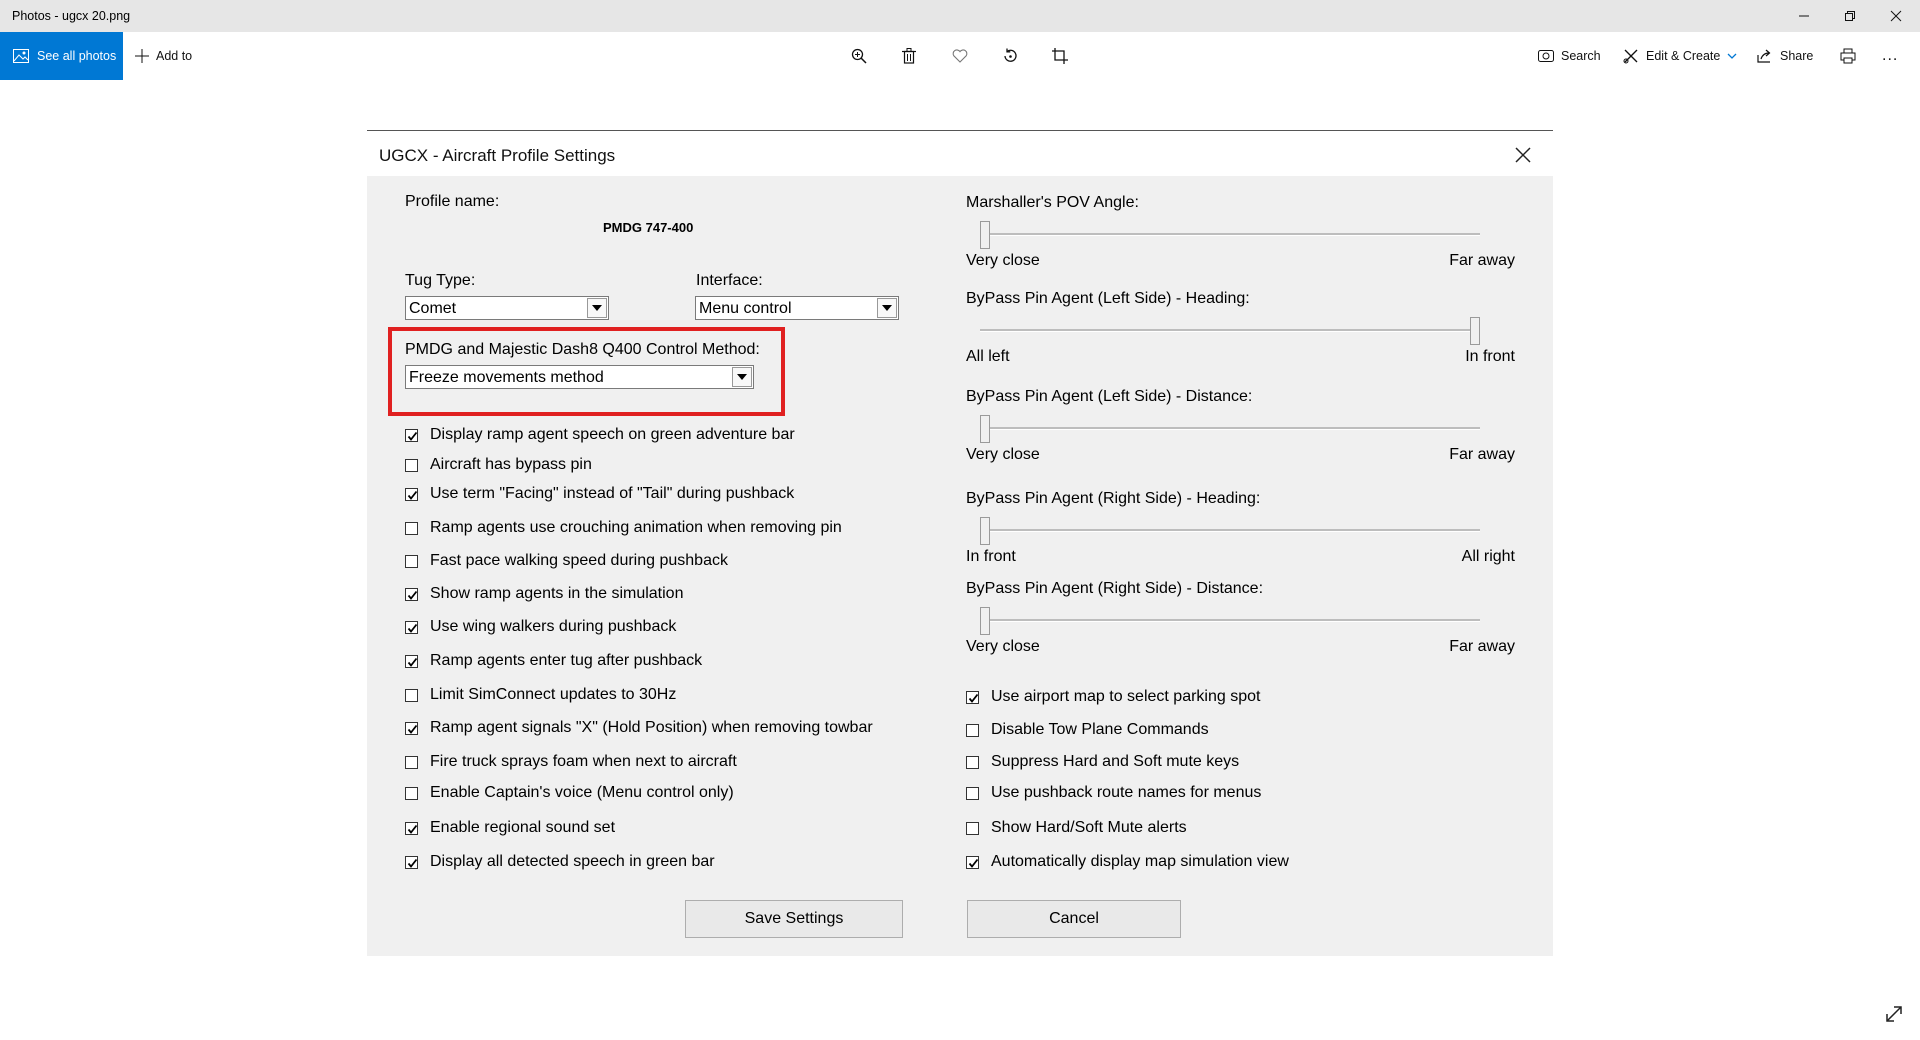 Image resolution: width=1920 pixels, height=1040 pixels. What do you see at coordinates (797, 308) in the screenshot?
I see `interface-select: Menu control` at bounding box center [797, 308].